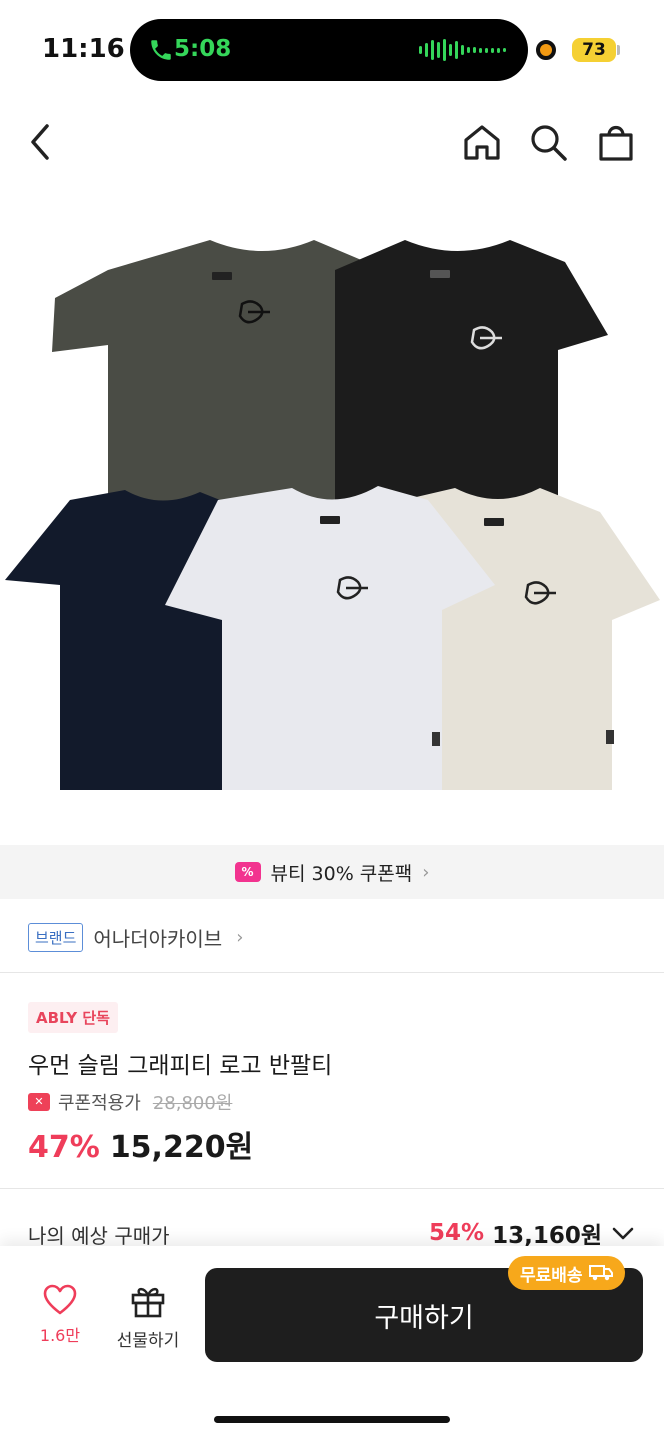 The image size is (664, 1440). I want to click on product-title: 우먼 슬림 그래피티 로고 반팔티, so click(180, 1066).